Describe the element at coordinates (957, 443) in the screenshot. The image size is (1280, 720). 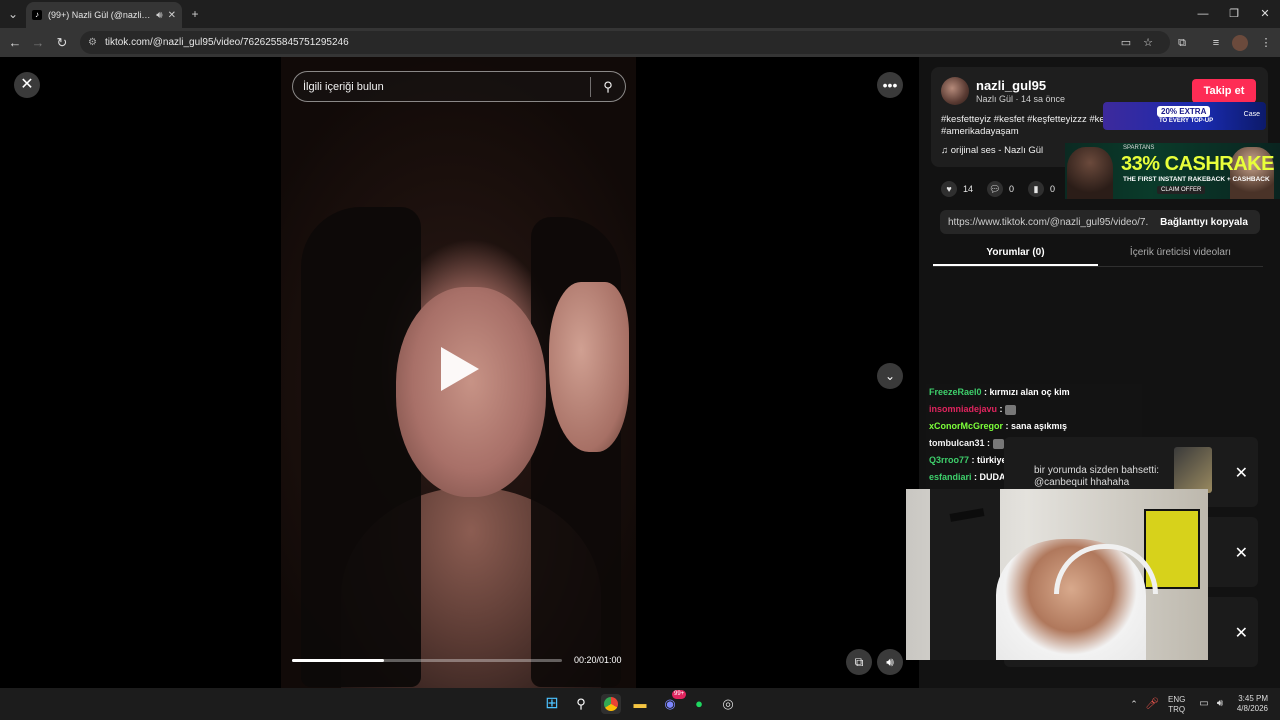
I see `chat-username: tombulcan31` at that location.